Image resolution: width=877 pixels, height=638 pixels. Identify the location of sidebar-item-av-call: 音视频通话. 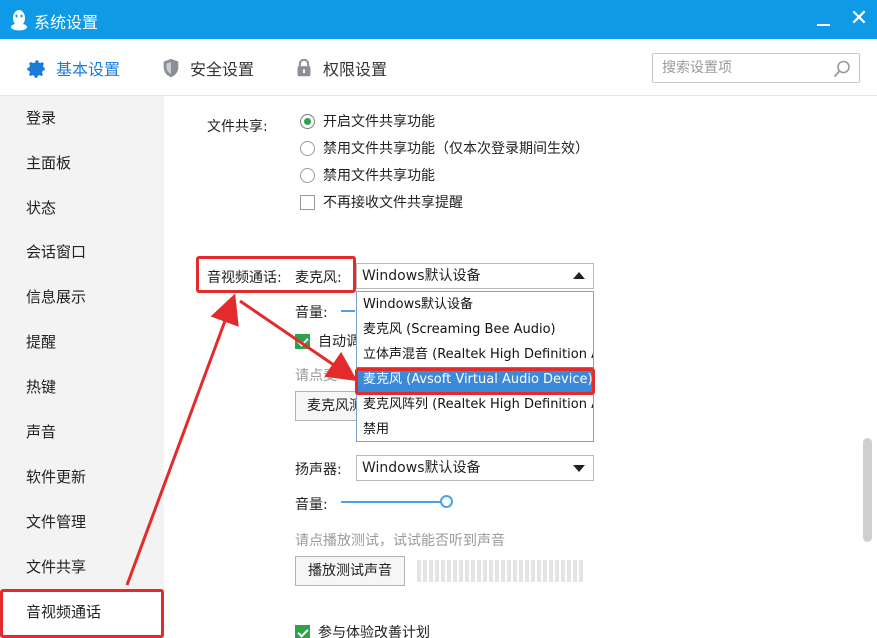
(82, 612).